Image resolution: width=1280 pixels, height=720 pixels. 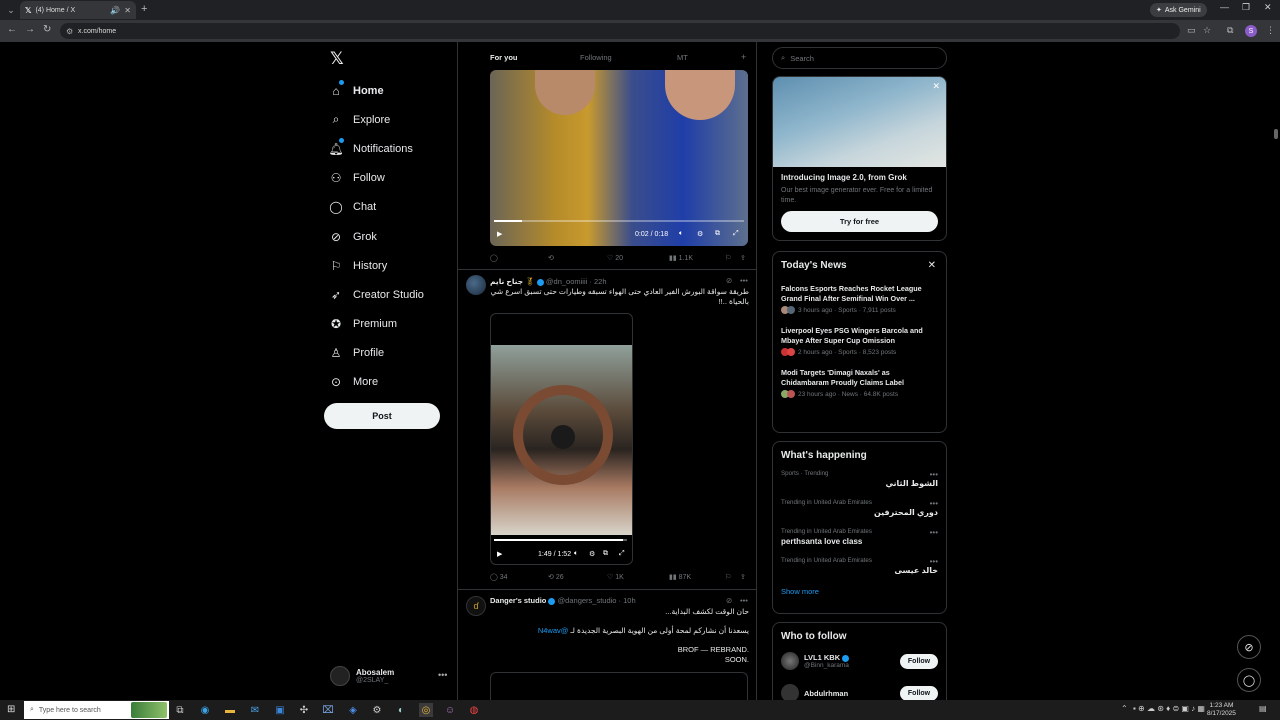 I want to click on forward-icon: →, so click(x=30, y=29).